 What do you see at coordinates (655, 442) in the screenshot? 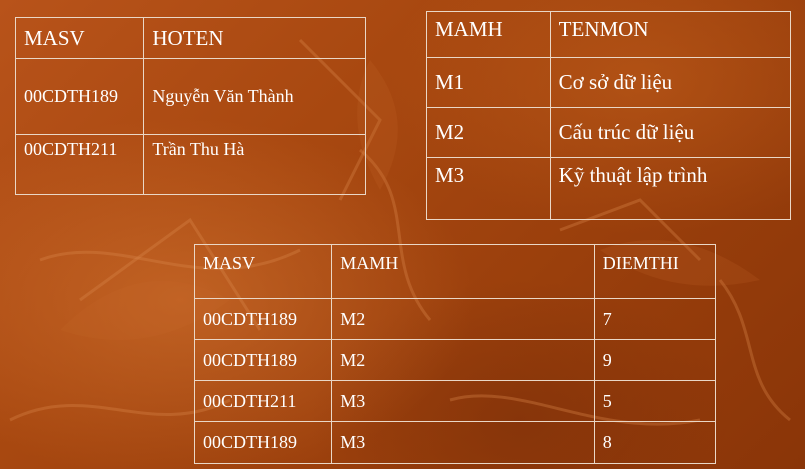
I see `table-cell: 8` at bounding box center [655, 442].